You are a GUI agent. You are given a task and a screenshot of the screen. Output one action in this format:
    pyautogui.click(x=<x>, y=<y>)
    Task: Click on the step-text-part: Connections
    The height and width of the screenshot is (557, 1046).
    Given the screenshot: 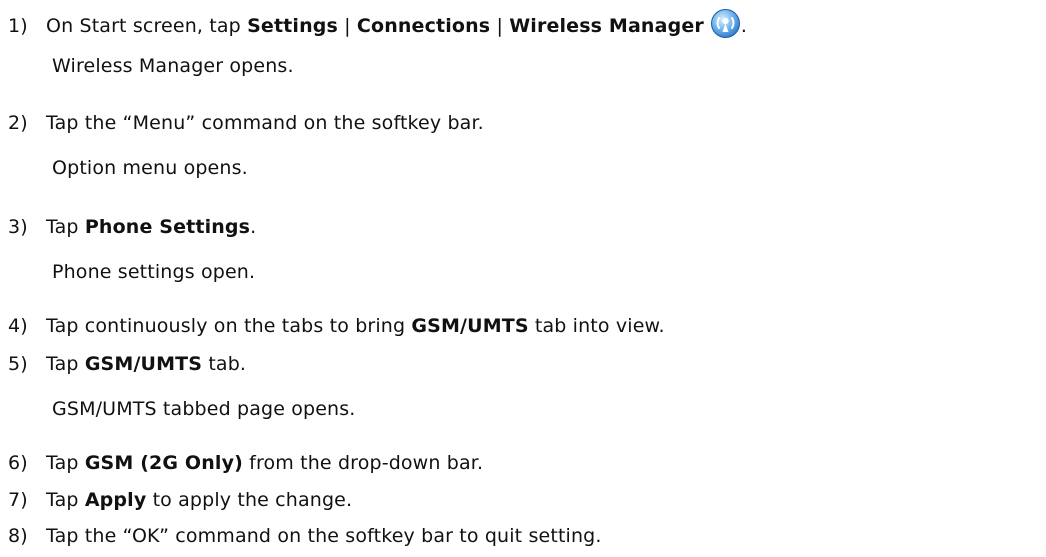 What is the action you would take?
    pyautogui.click(x=423, y=26)
    